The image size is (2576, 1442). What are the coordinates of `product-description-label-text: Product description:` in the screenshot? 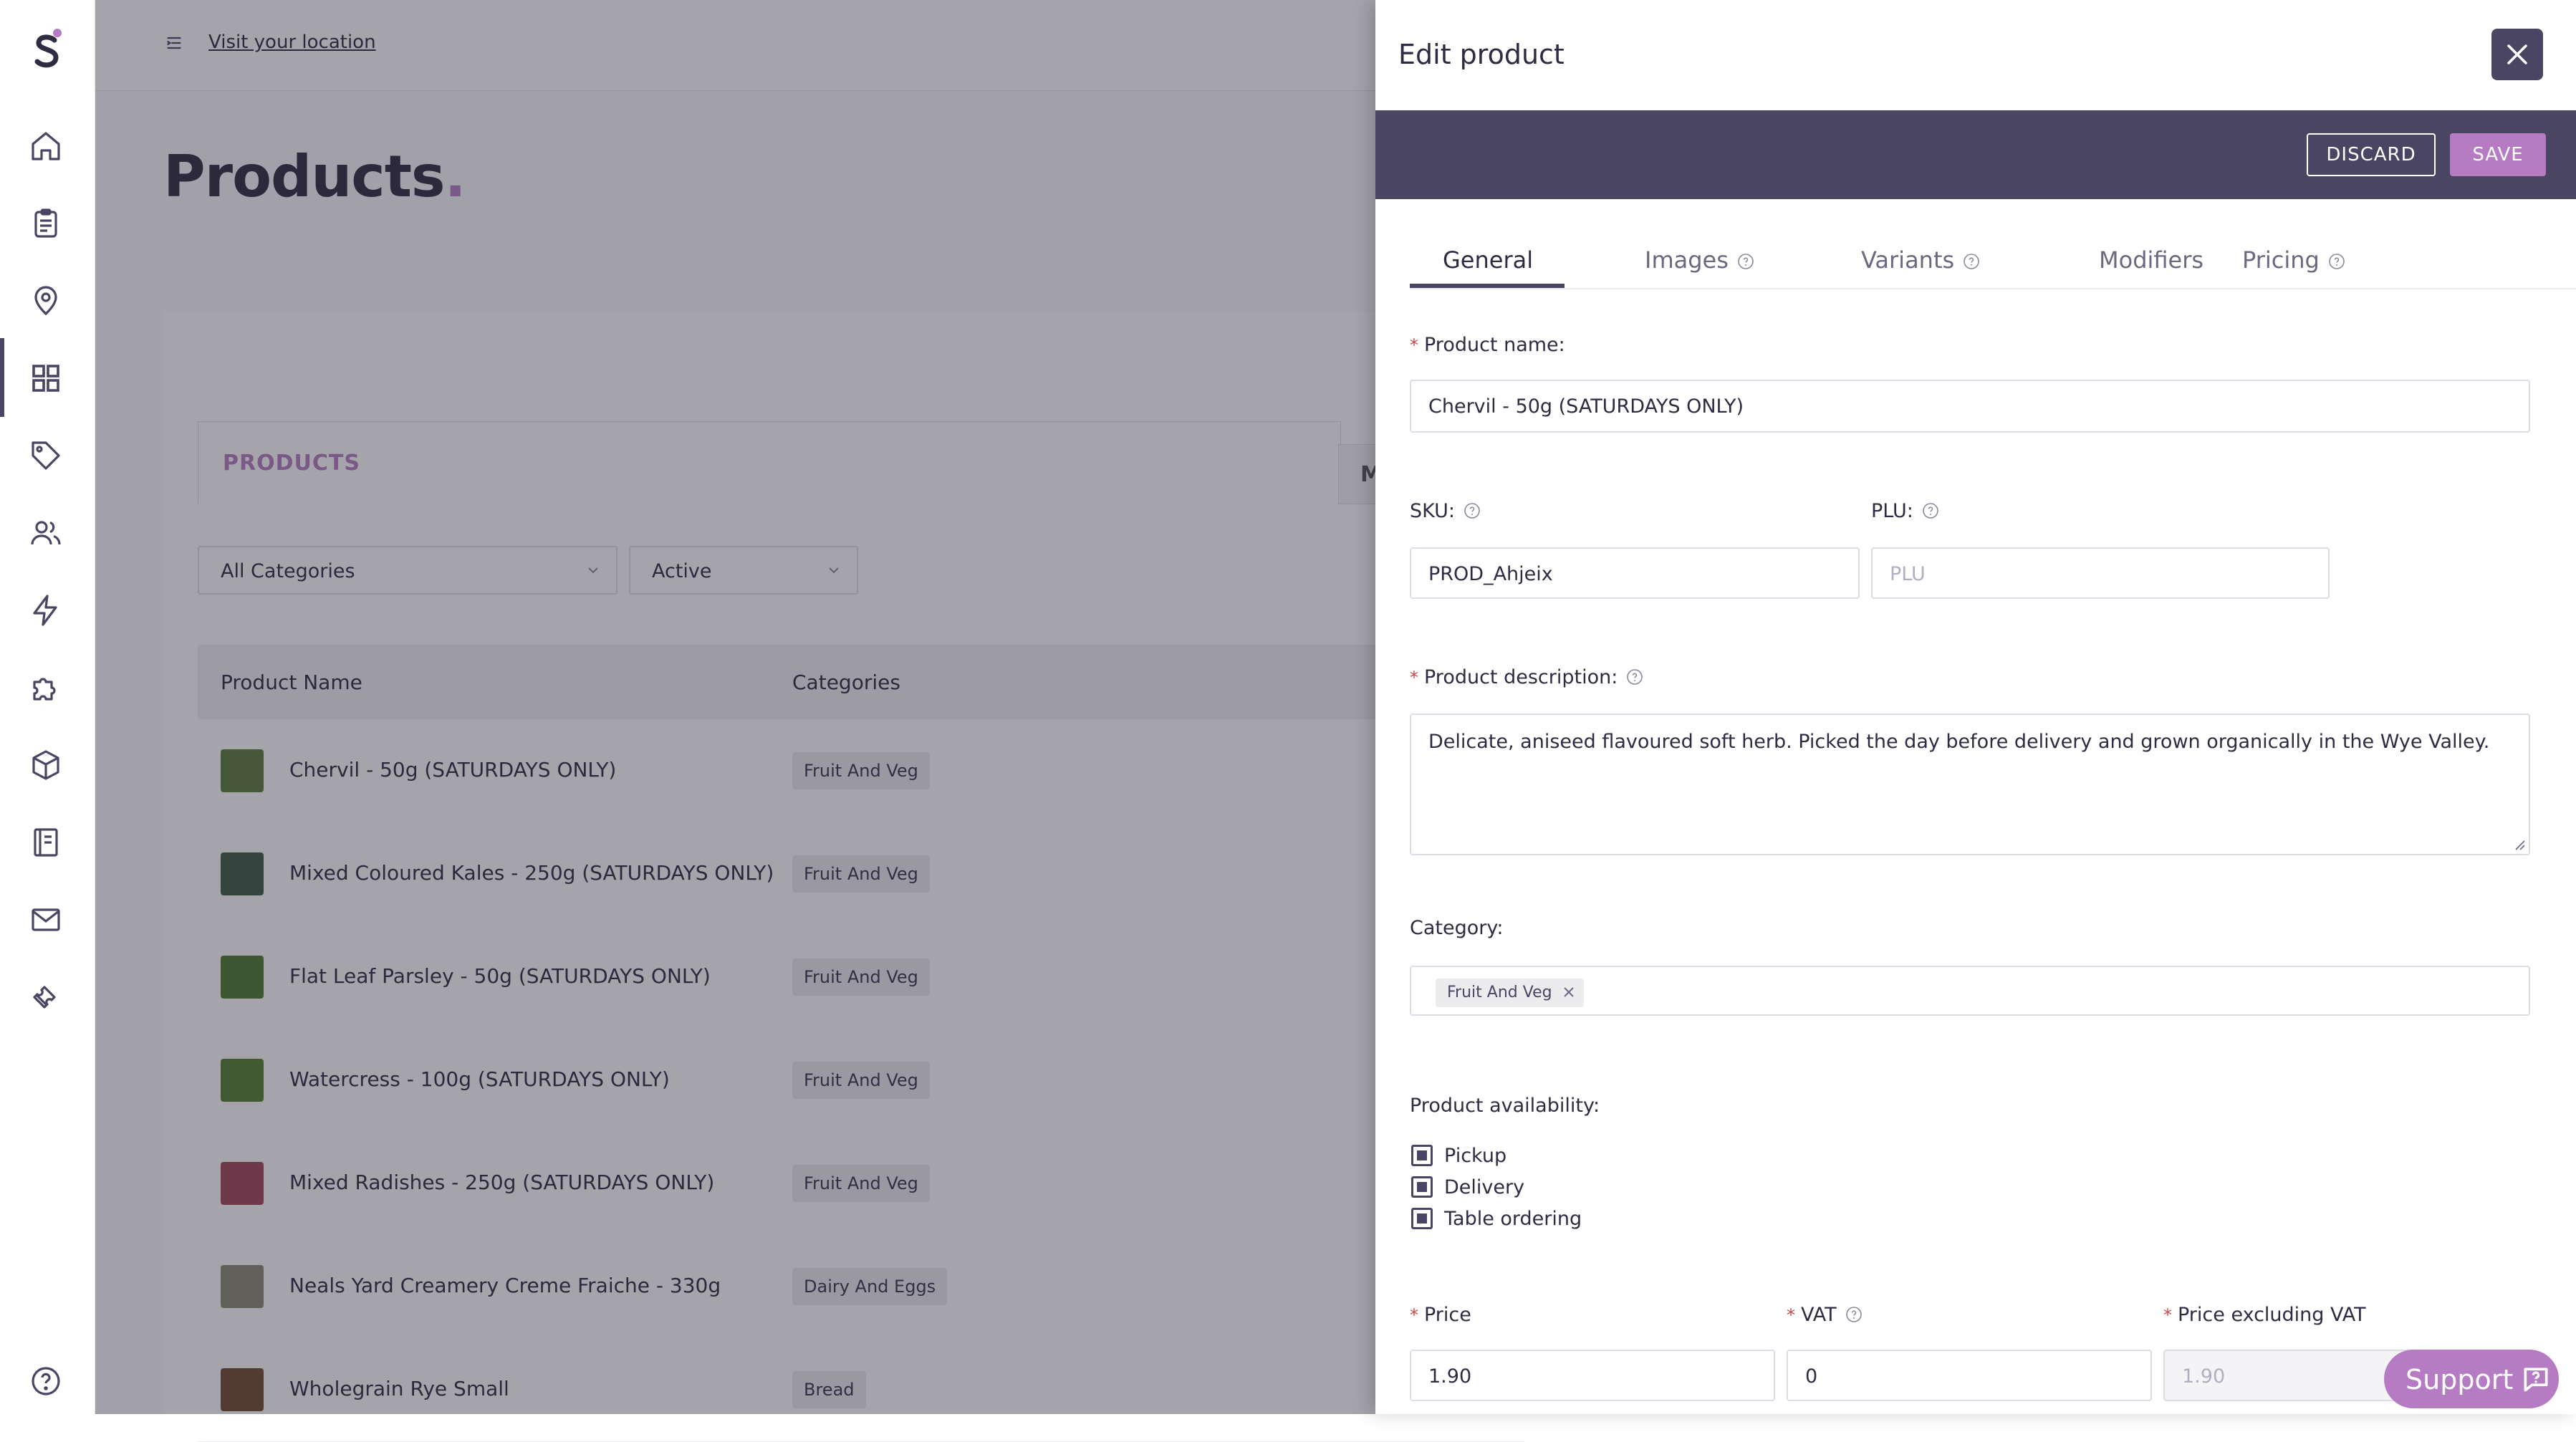 It's located at (1521, 677).